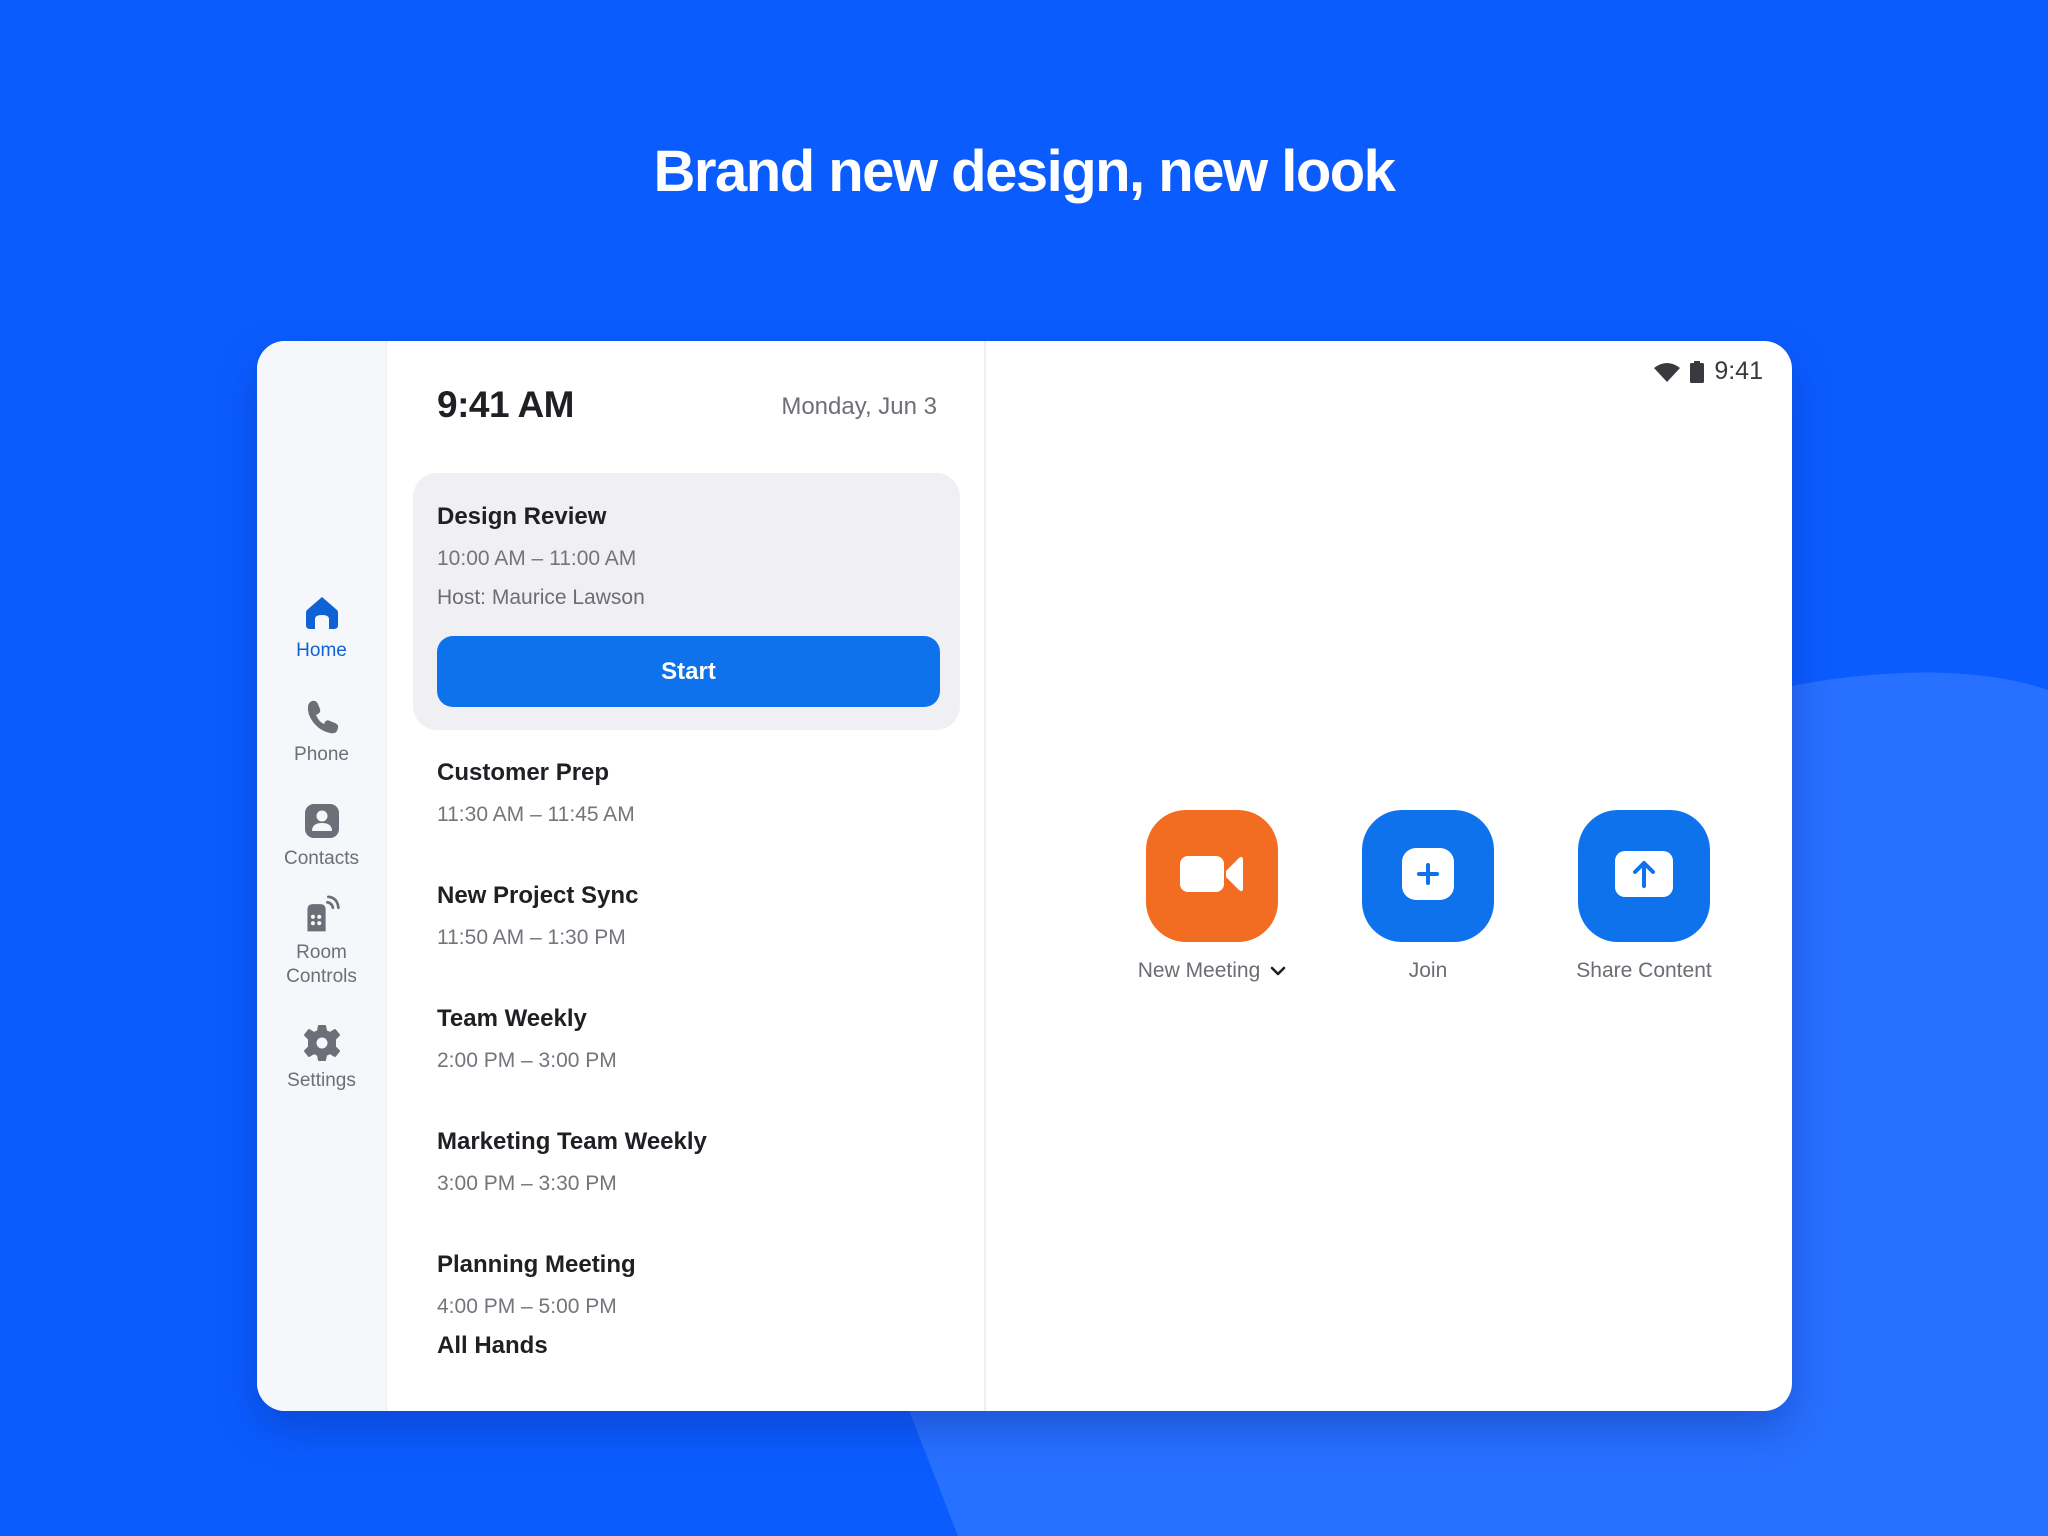 The height and width of the screenshot is (1536, 2048). I want to click on meeting-title: Marketing Team Weekly, so click(572, 1141).